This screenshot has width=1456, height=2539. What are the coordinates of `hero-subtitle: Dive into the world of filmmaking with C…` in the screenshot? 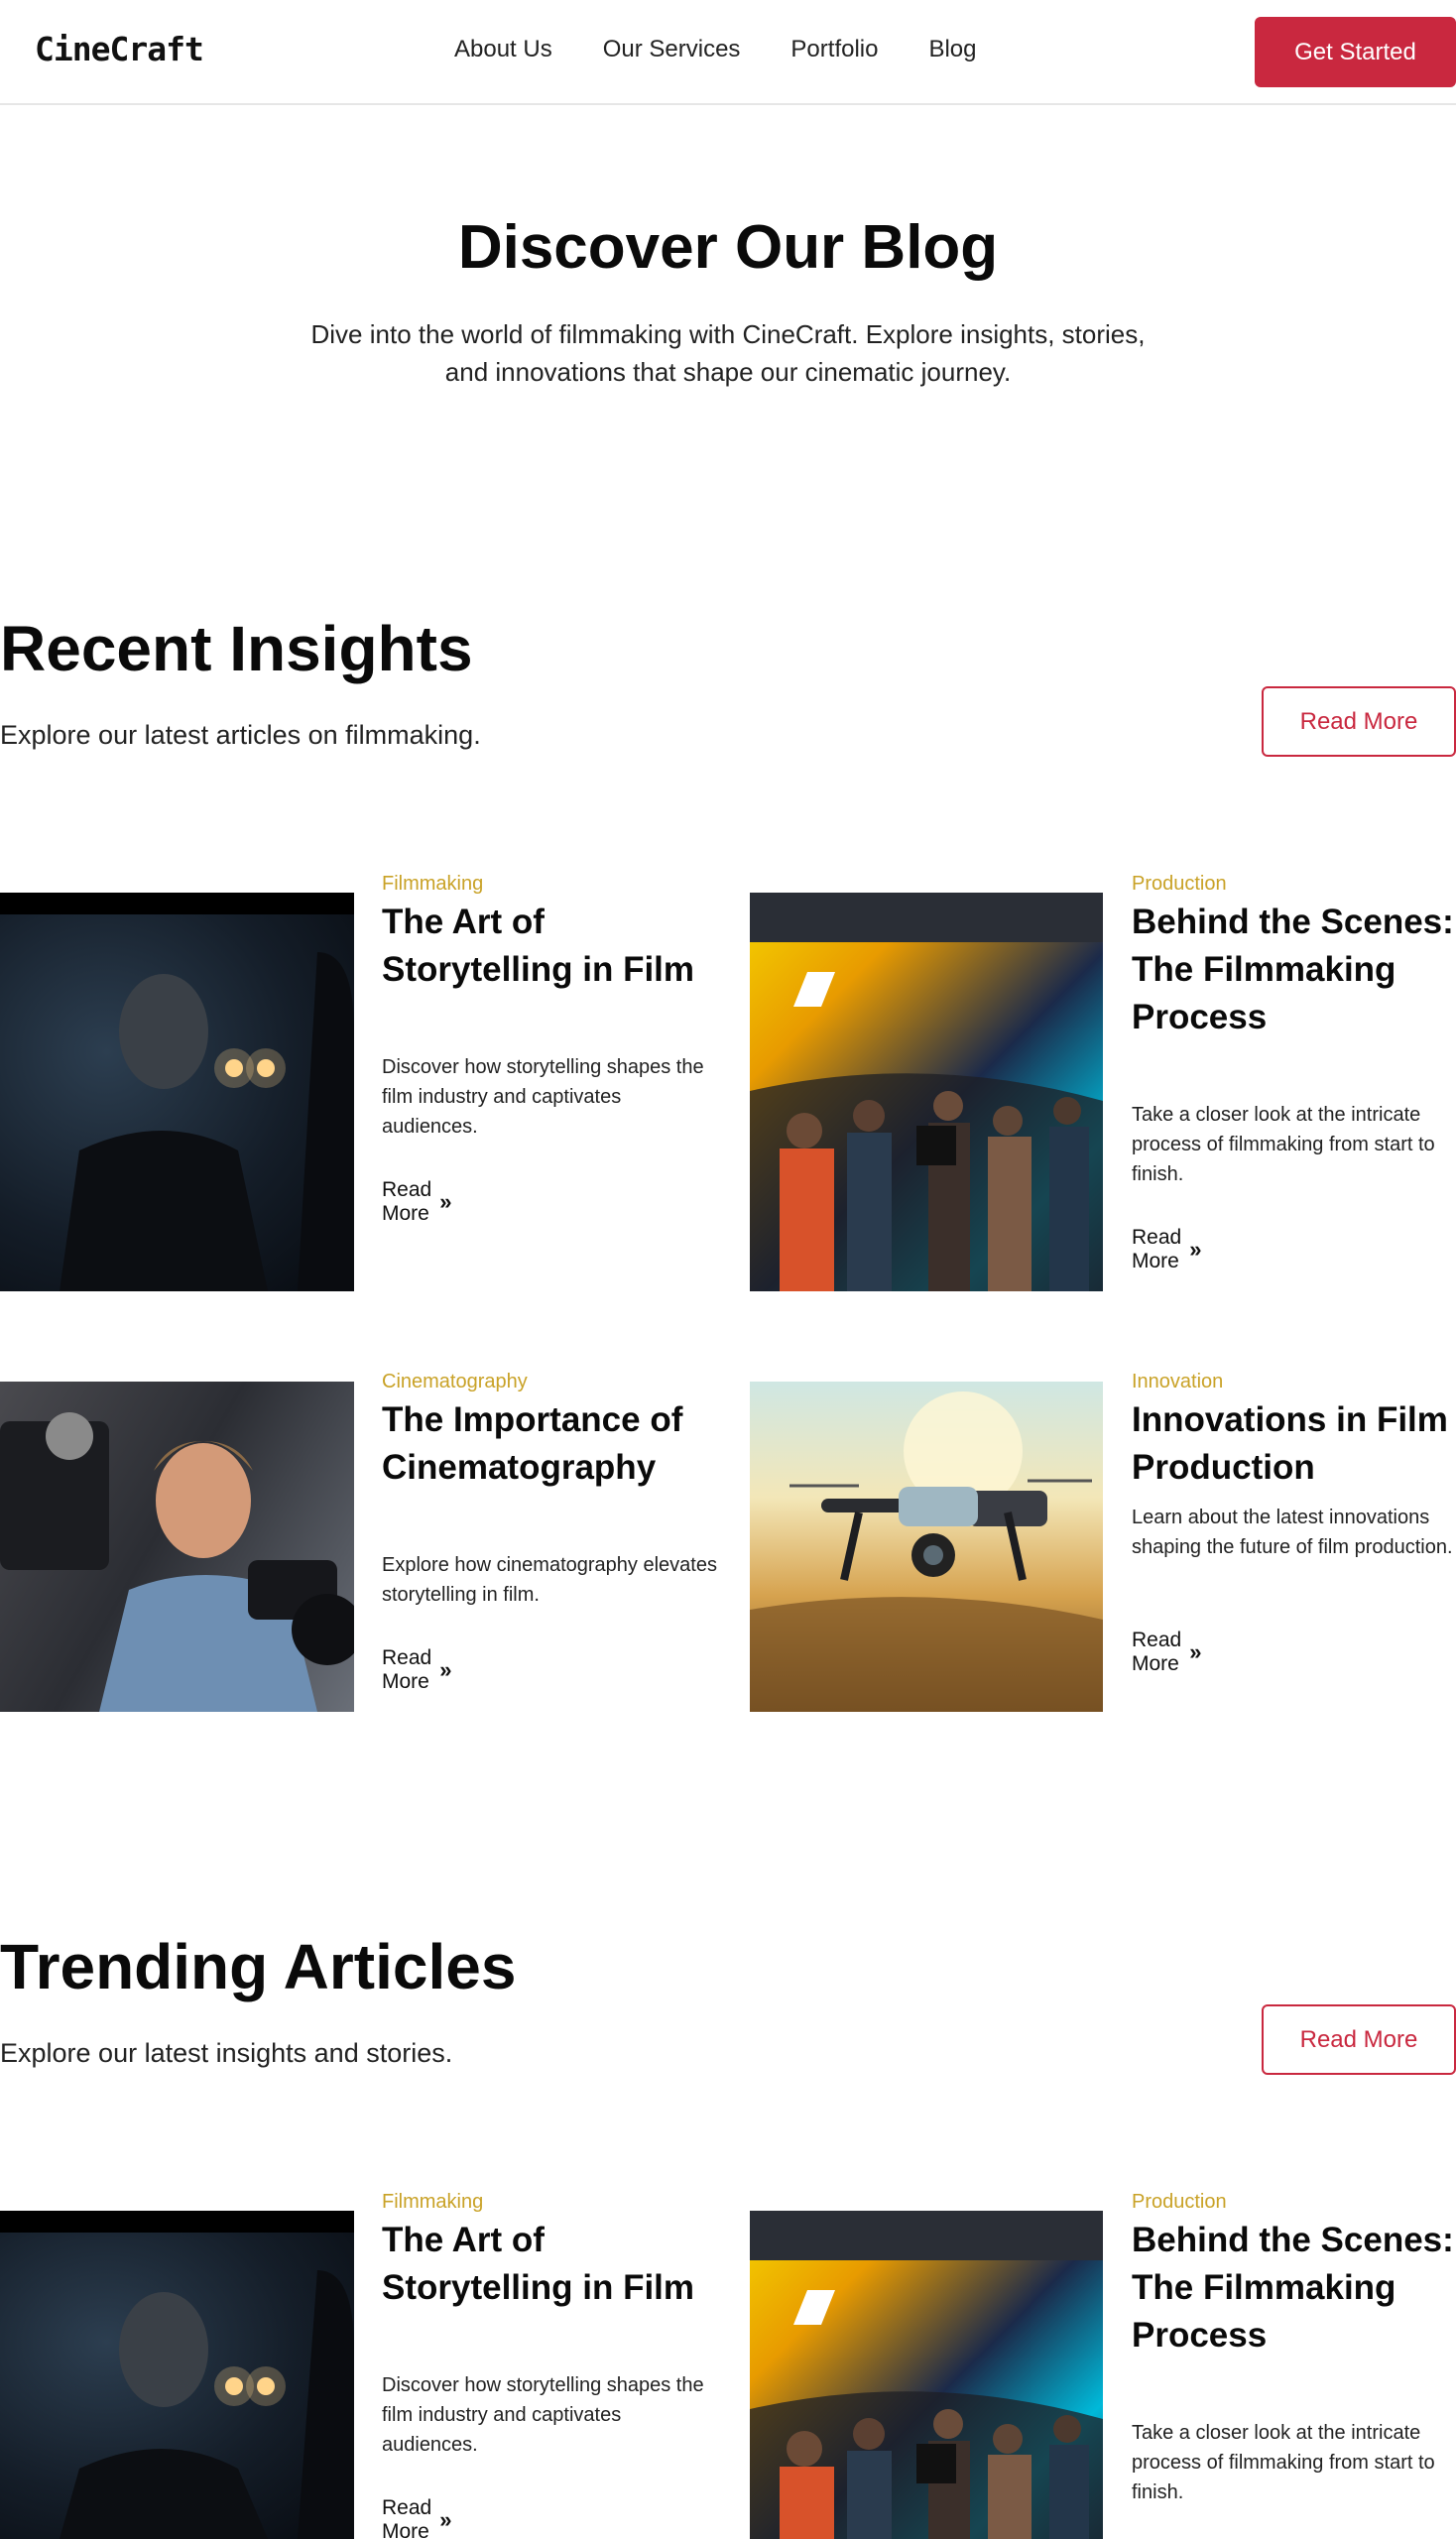 It's located at (728, 353).